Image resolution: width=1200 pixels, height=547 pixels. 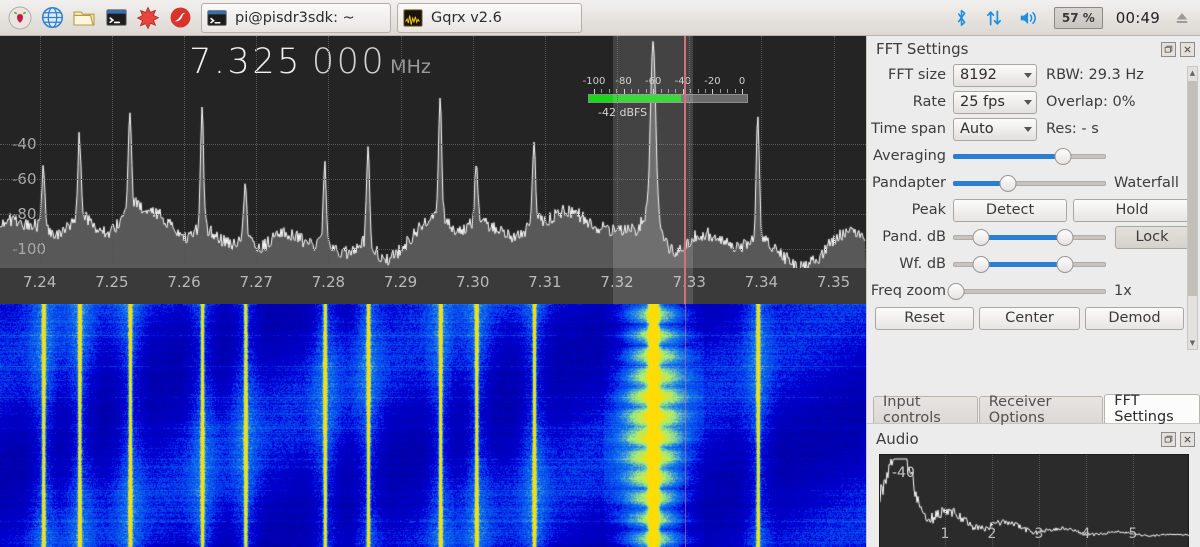 What do you see at coordinates (685, 170) in the screenshot?
I see `tuning-line` at bounding box center [685, 170].